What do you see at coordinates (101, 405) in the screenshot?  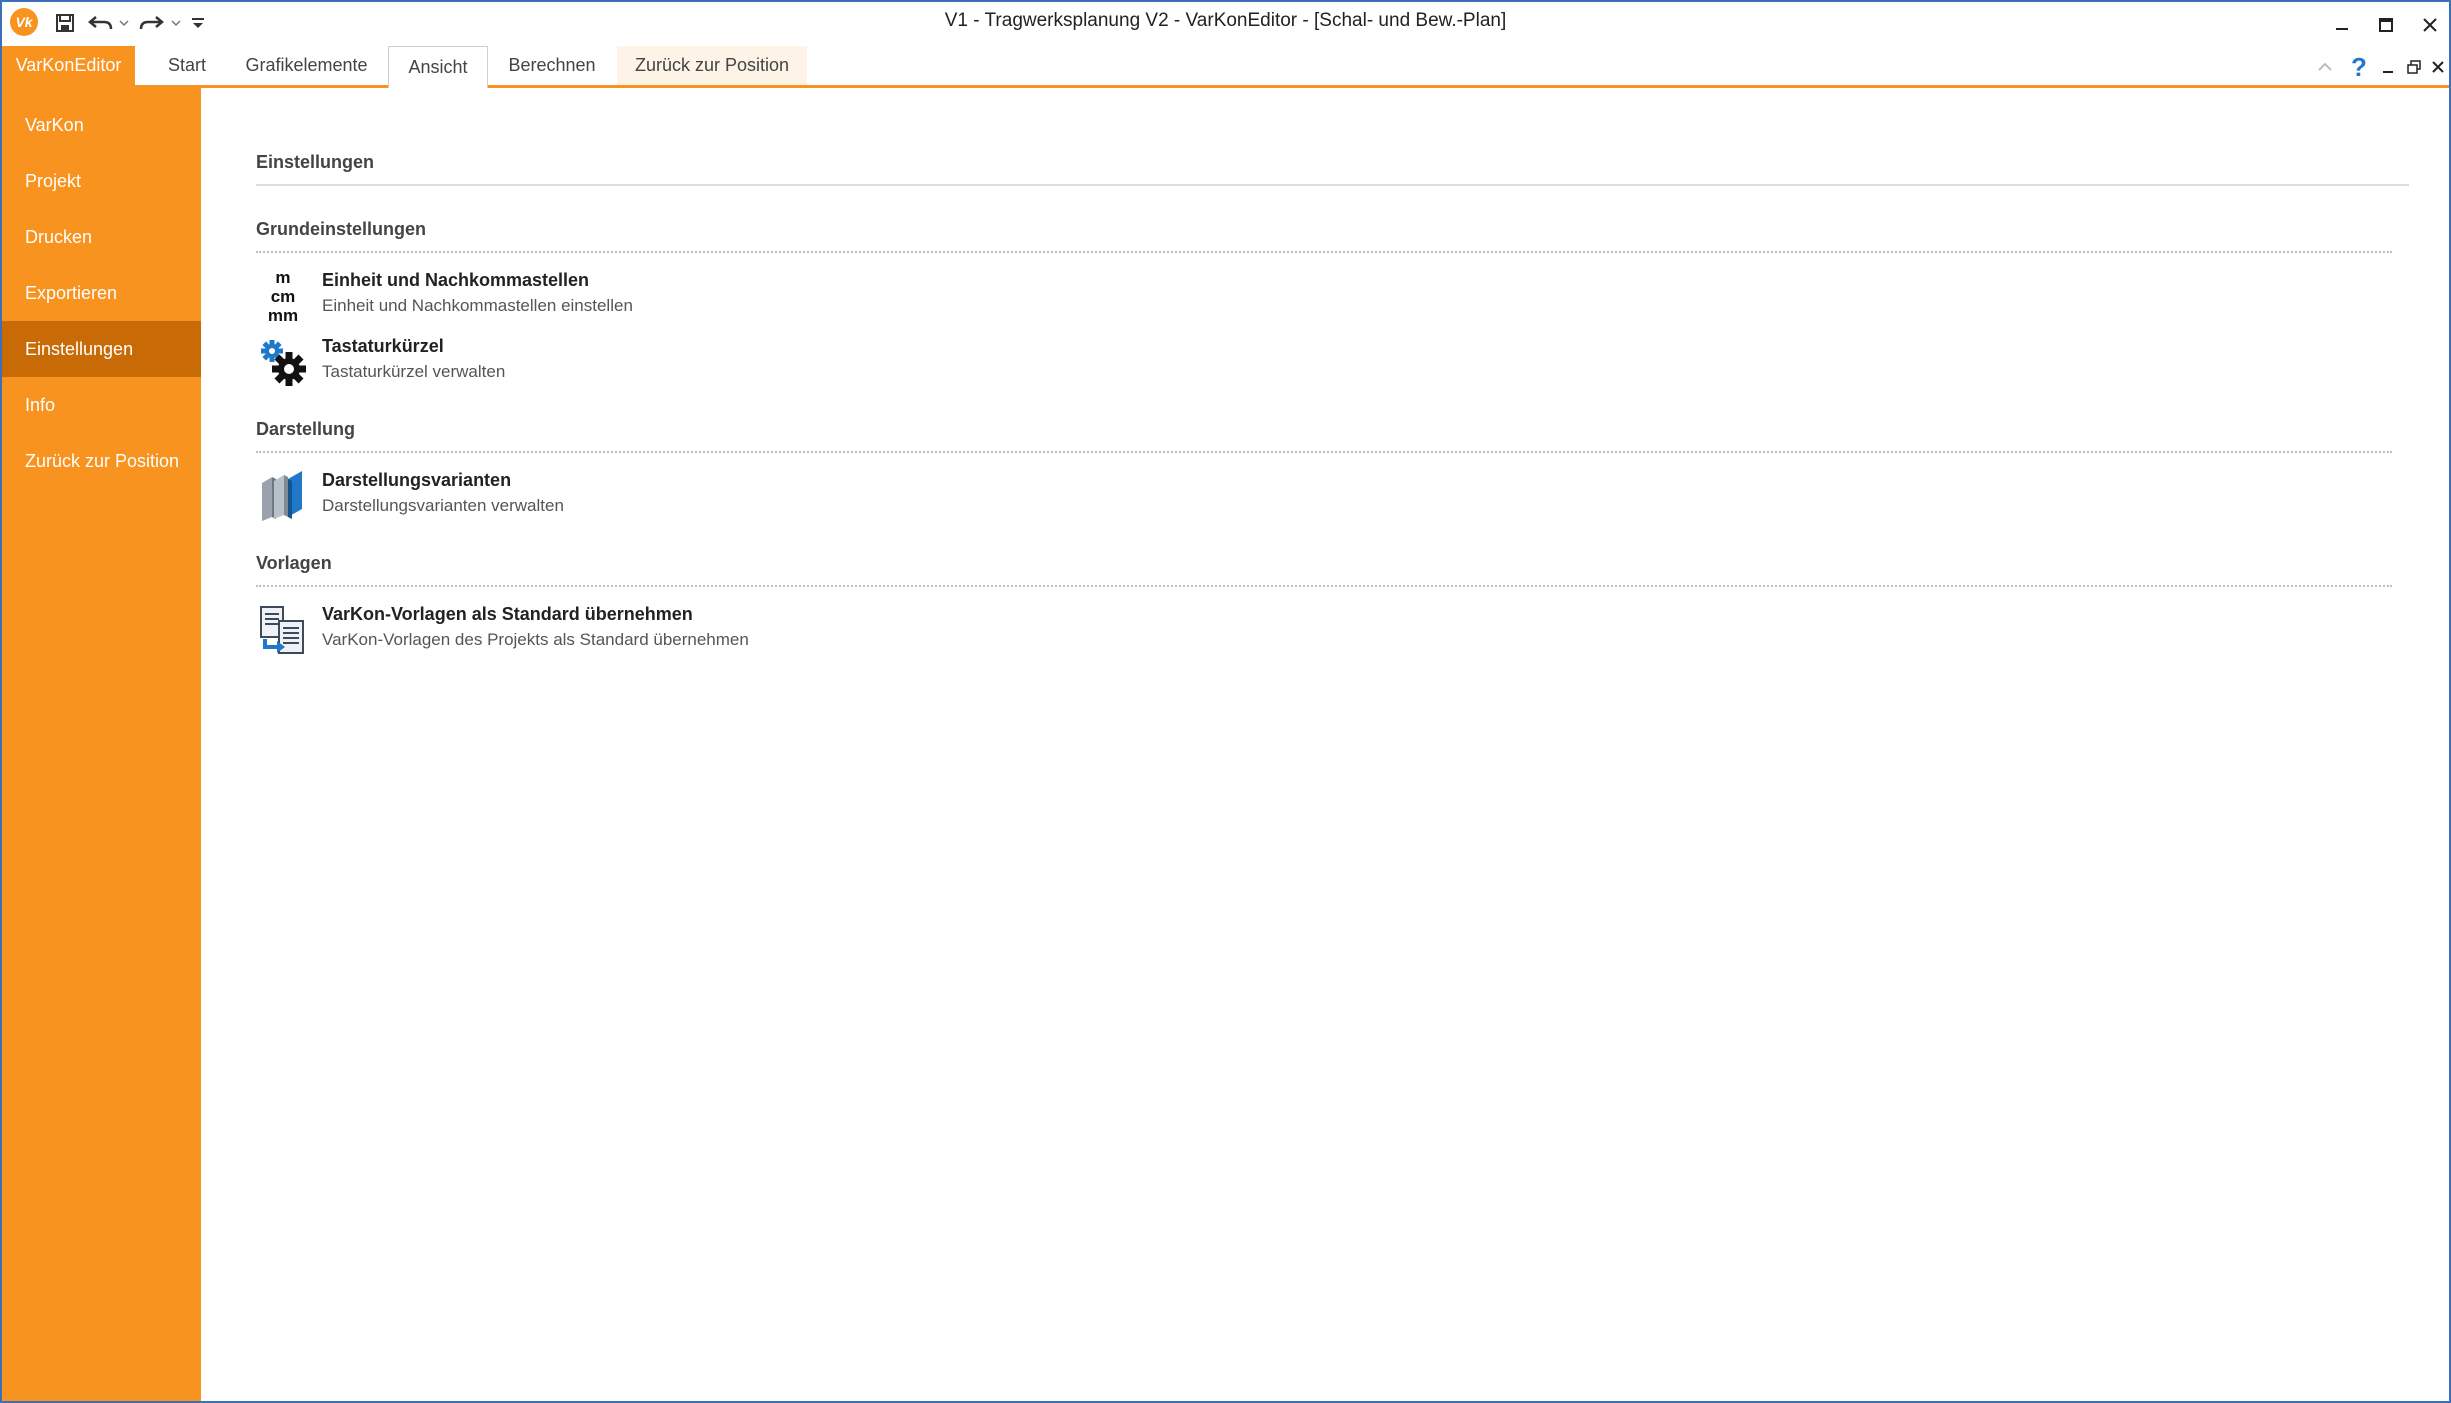 I see `sidebar-item-info: Info` at bounding box center [101, 405].